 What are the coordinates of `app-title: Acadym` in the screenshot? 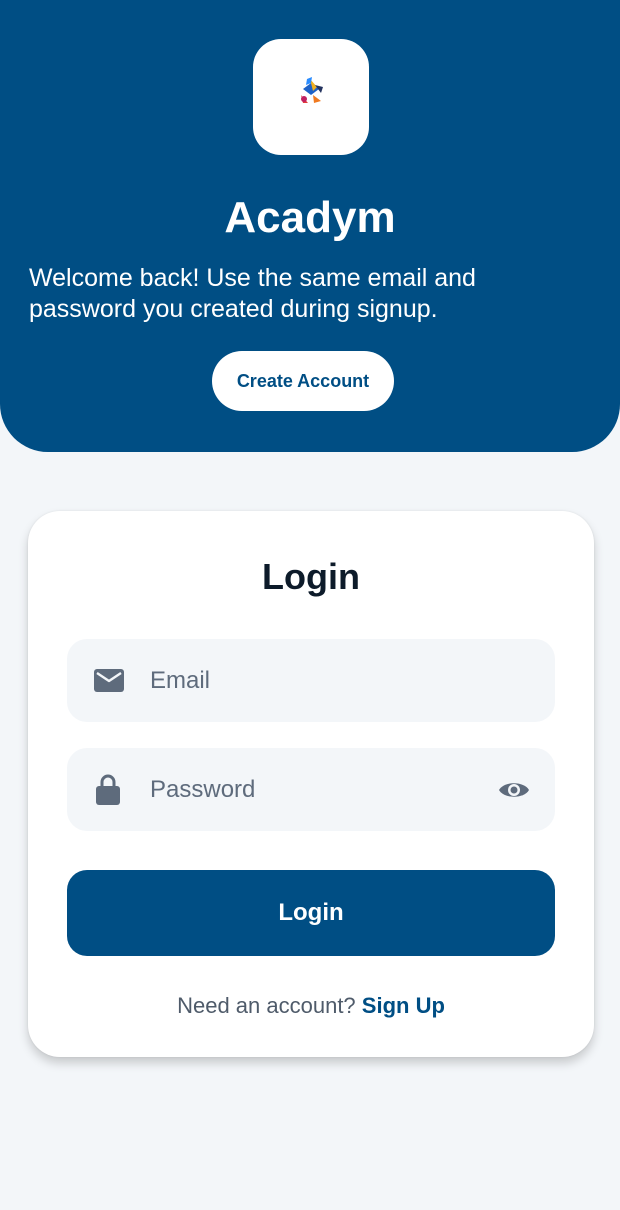 It's located at (310, 217).